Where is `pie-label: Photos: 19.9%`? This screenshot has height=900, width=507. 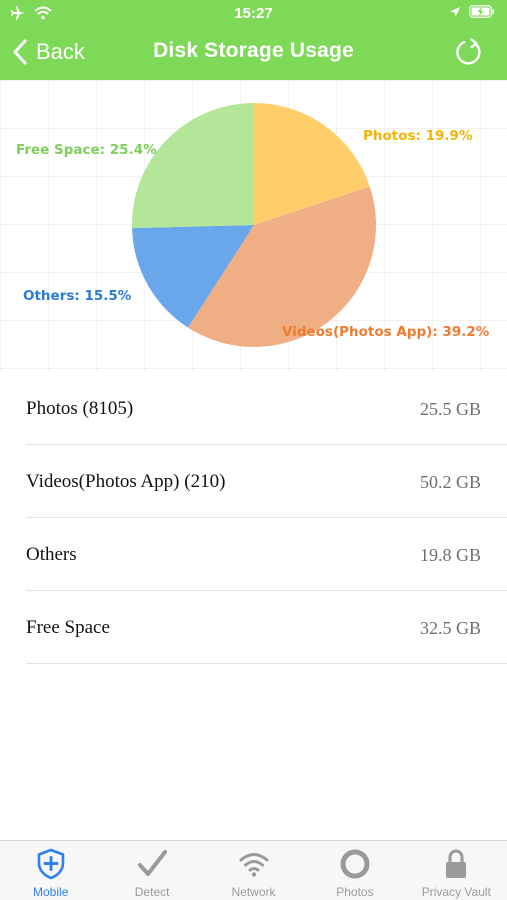
pie-label: Photos: 19.9% is located at coordinates (418, 136).